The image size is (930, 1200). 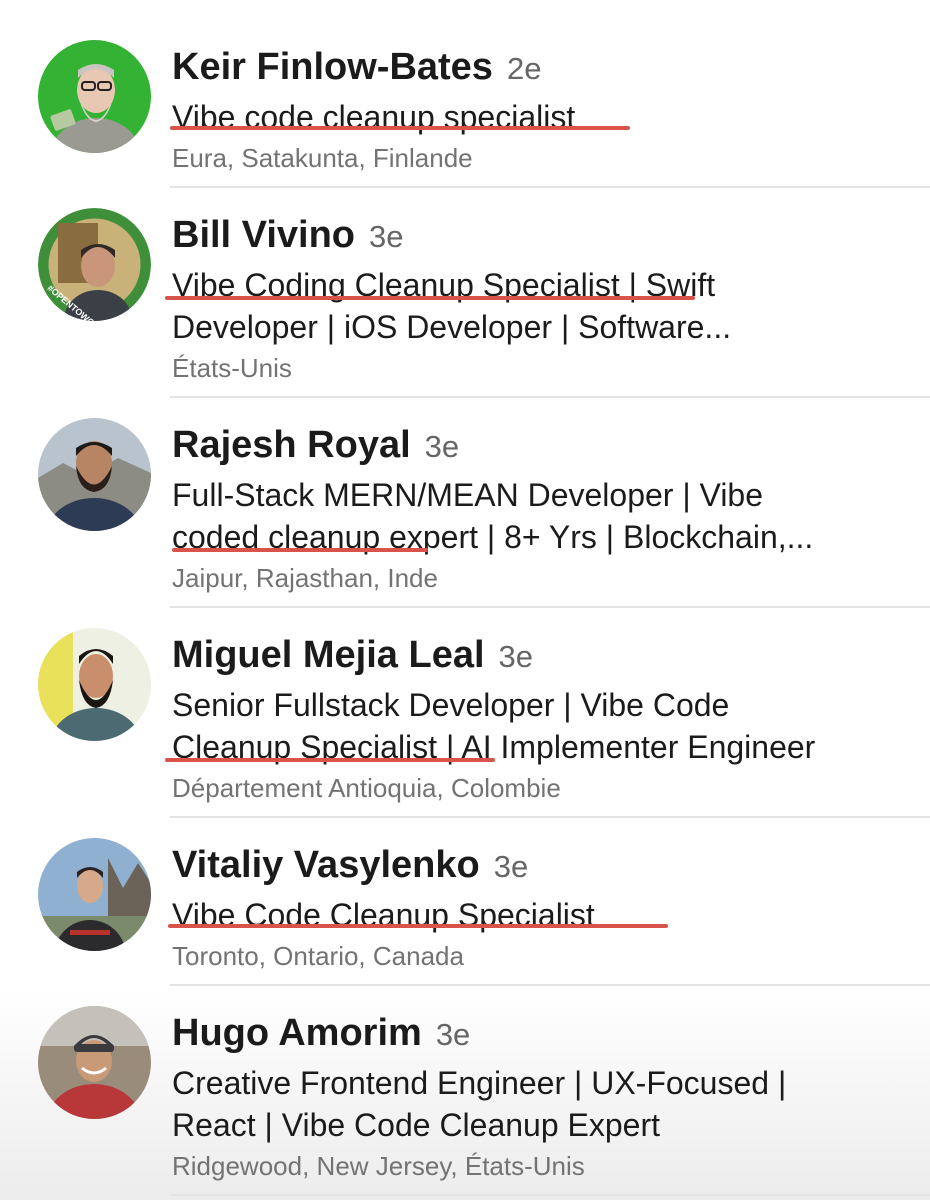 I want to click on profile-name-row: Vitaliy Vasylenko 3e, so click(x=541, y=866).